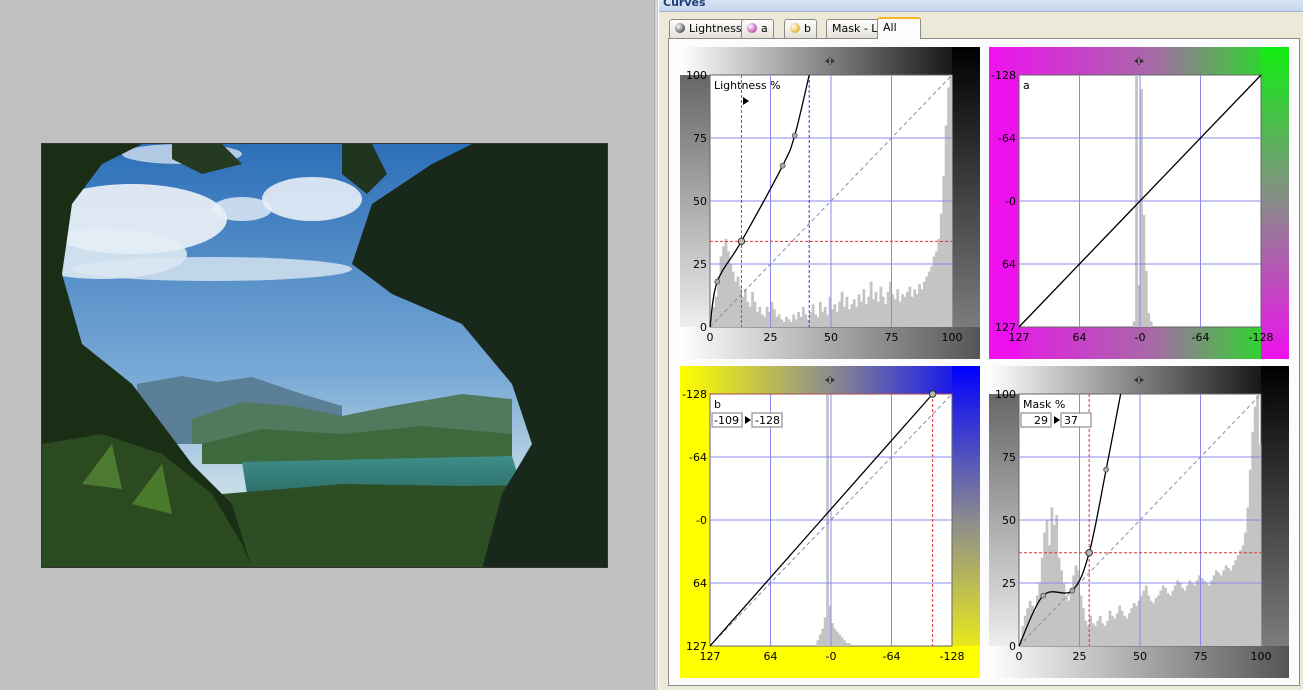 This screenshot has height=690, width=1303. Describe the element at coordinates (1139, 203) in the screenshot. I see `a-curve-chart: -128 -64 -0 64 127 127 64 -0 -64 -128 a` at that location.